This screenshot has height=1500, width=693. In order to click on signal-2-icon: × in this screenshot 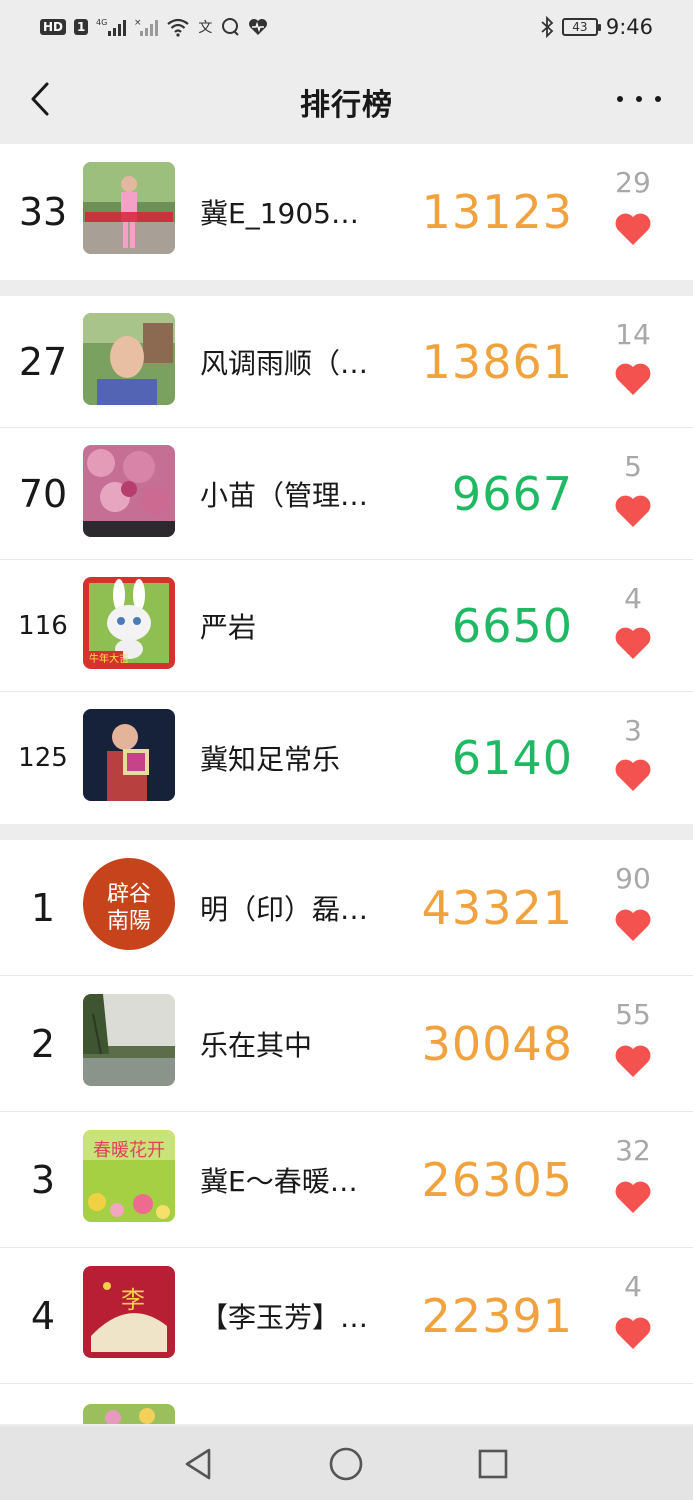, I will do `click(146, 27)`.